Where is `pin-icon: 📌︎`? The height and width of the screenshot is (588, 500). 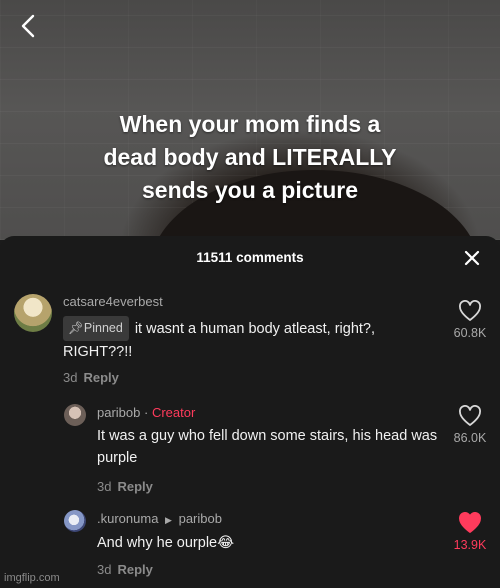
pin-icon: 📌︎ is located at coordinates (76, 328).